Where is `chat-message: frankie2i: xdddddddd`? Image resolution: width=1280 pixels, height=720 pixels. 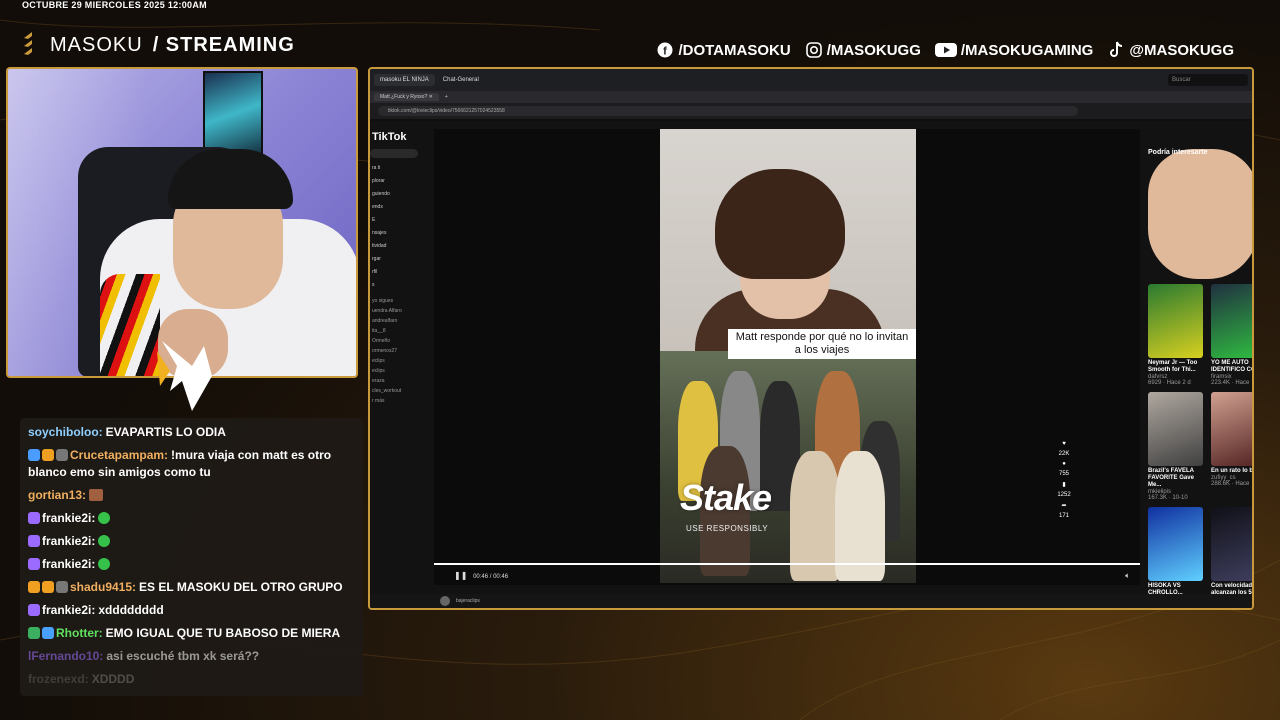
chat-message: frankie2i: xdddddddd is located at coordinates (191, 610).